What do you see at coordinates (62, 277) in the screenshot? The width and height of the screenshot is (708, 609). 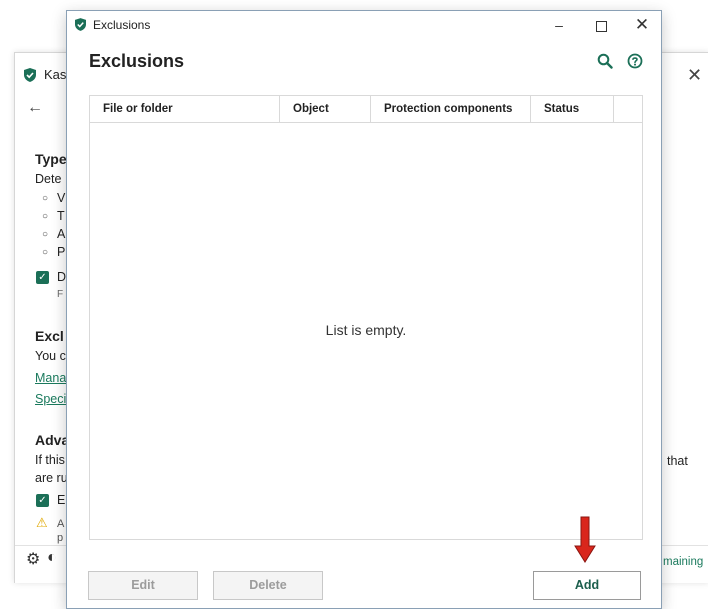 I see `checkbox-label: D` at bounding box center [62, 277].